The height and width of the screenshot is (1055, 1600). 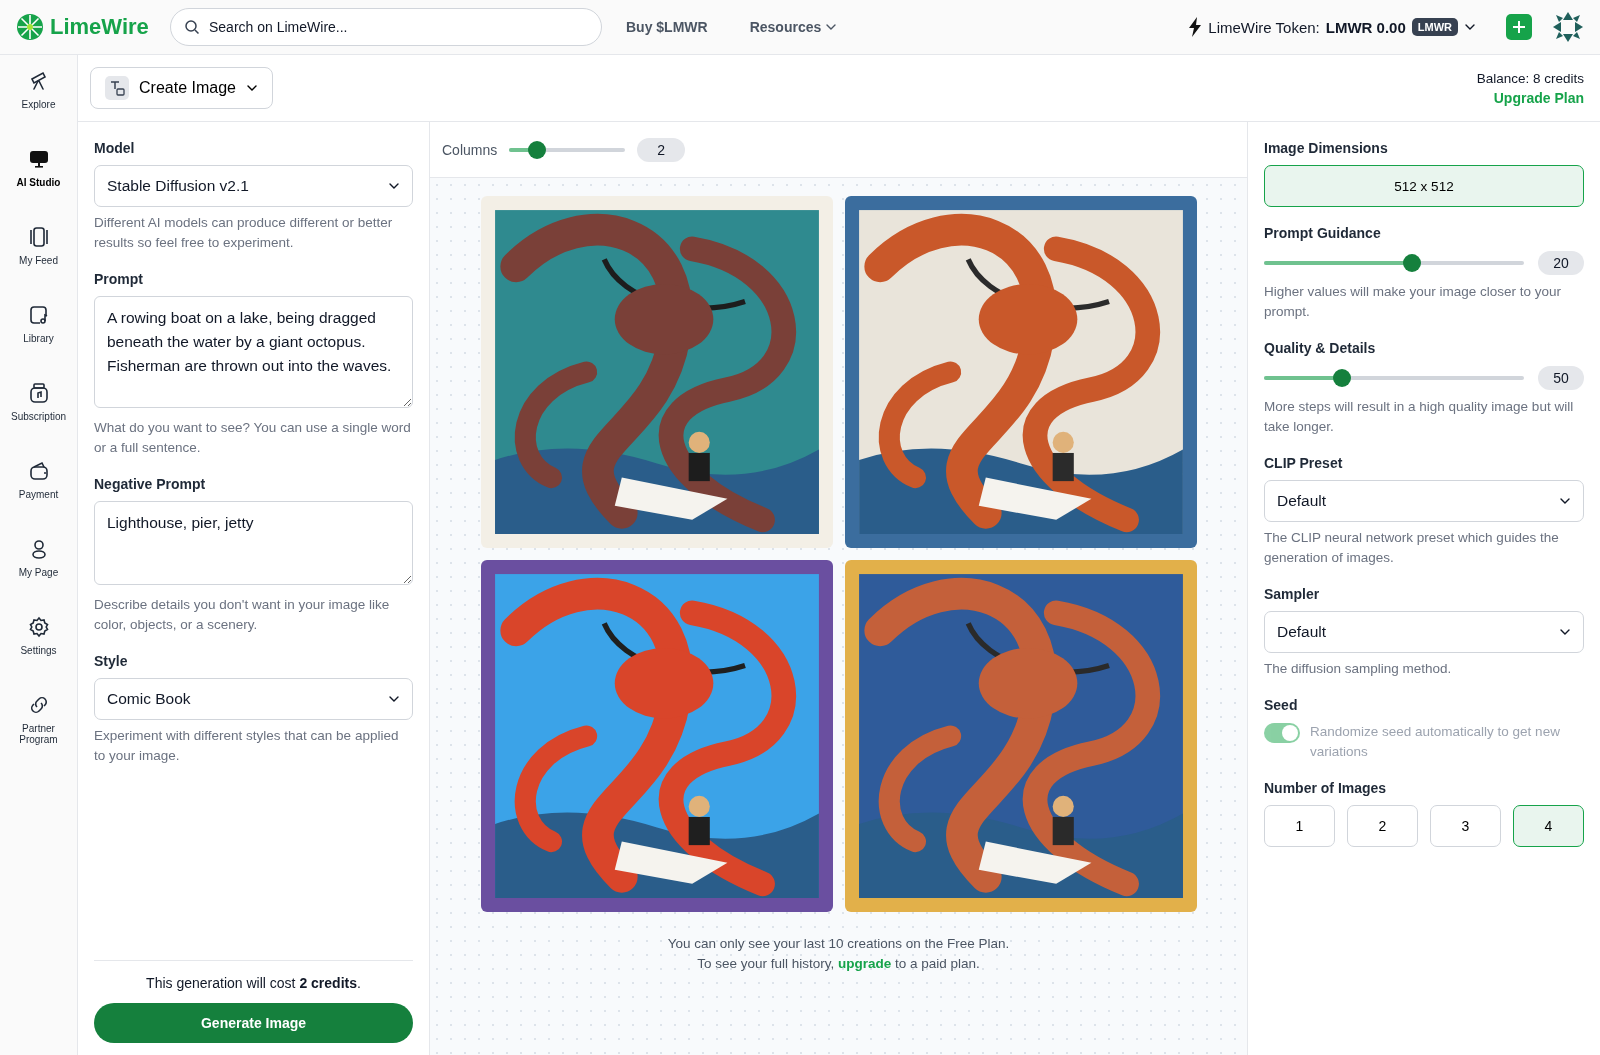 What do you see at coordinates (1299, 826) in the screenshot?
I see `count-option: 1` at bounding box center [1299, 826].